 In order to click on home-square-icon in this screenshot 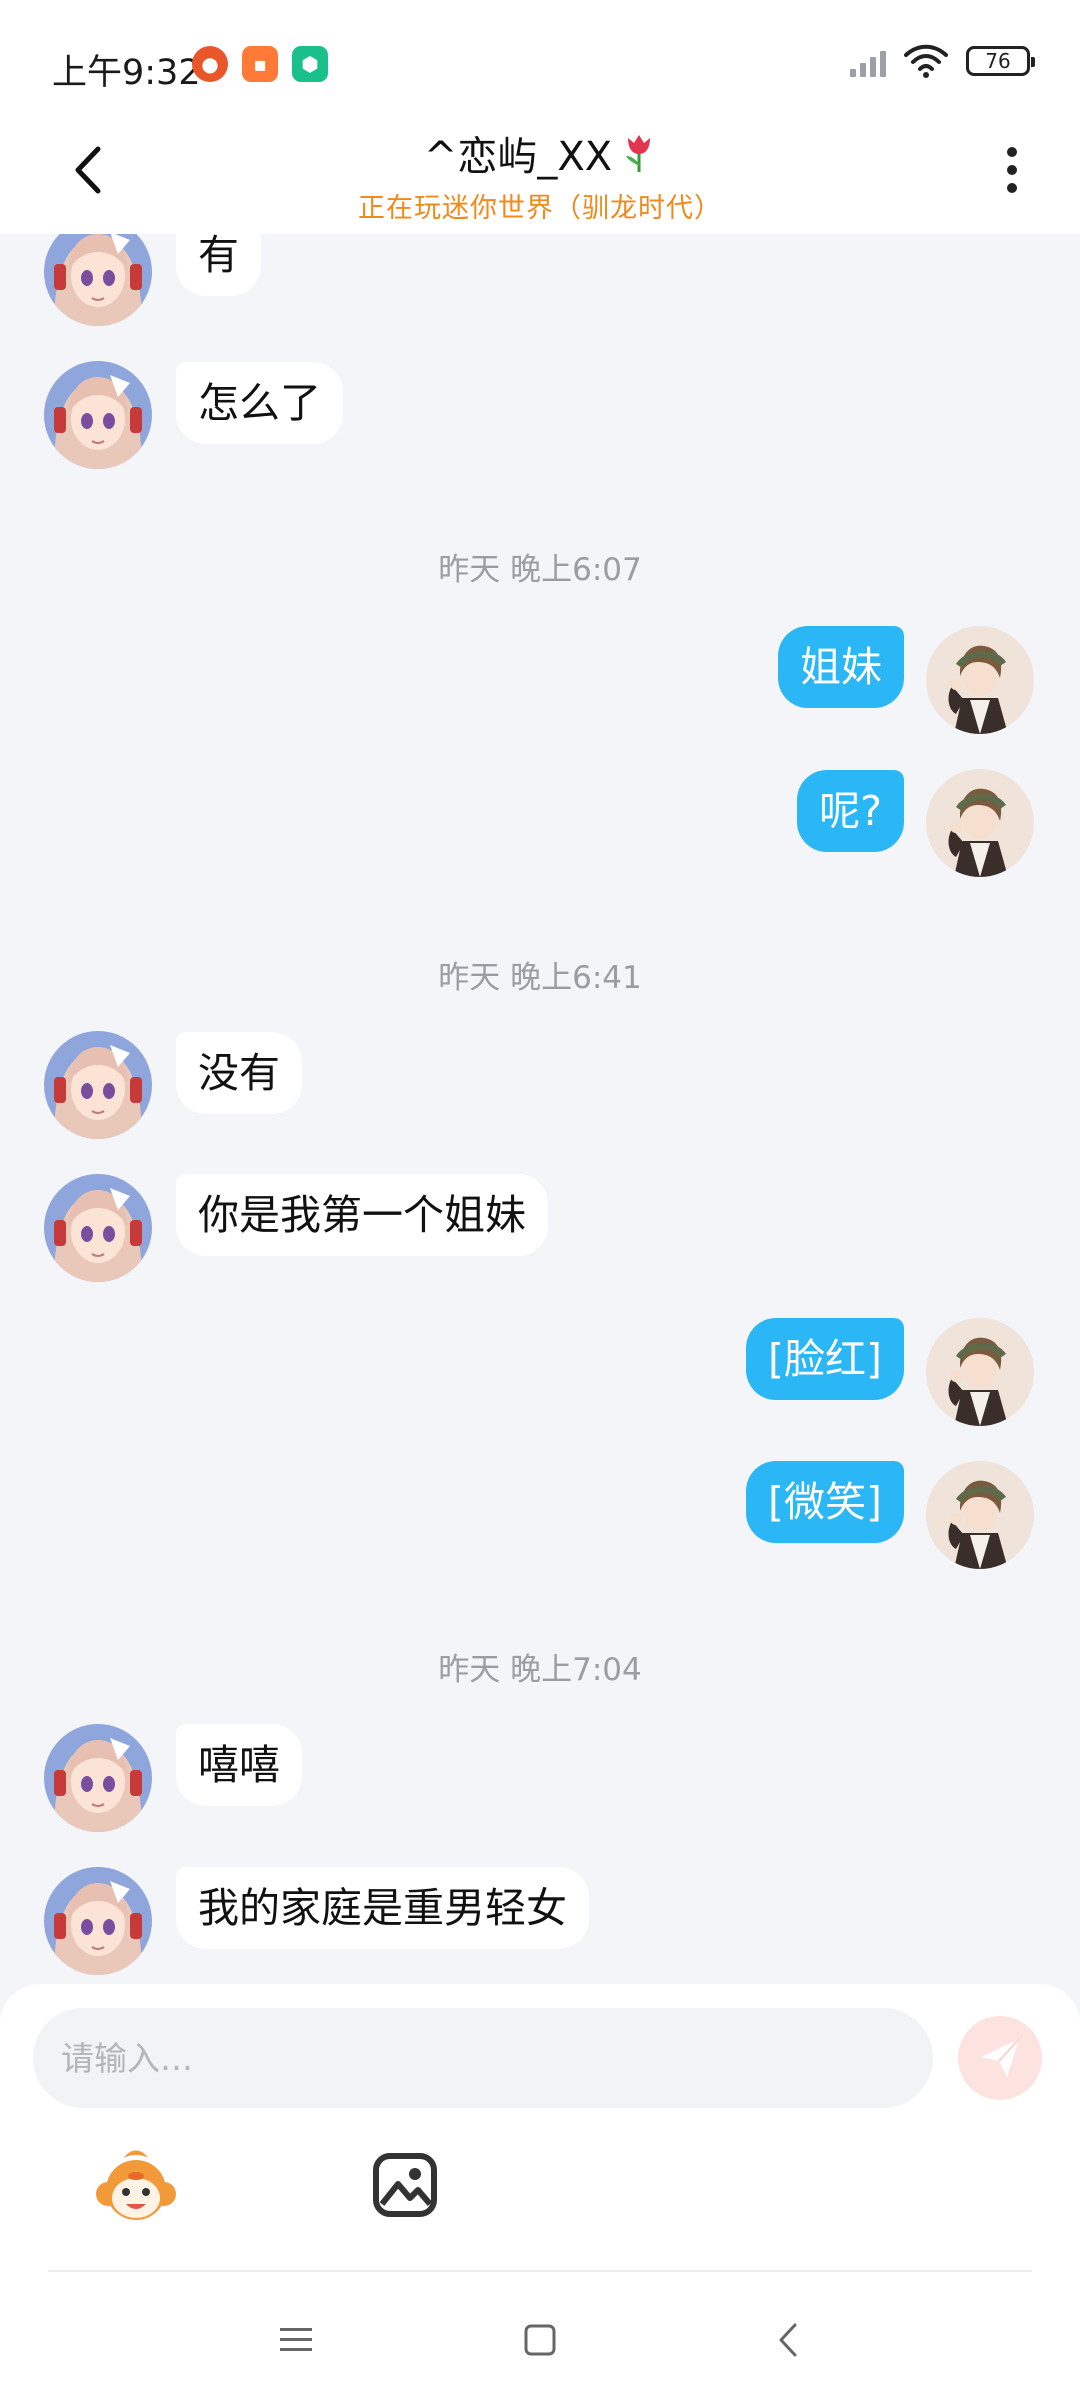, I will do `click(540, 2340)`.